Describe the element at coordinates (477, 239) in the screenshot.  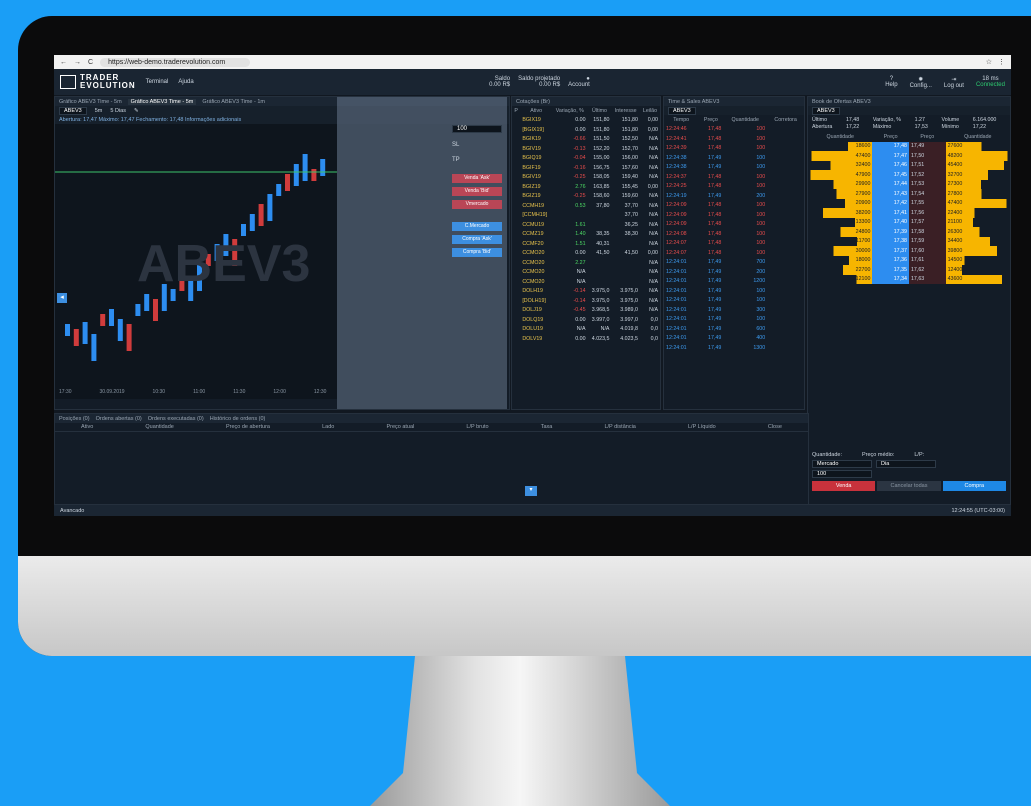
I see `buy-ask-button: Compra 'Ask'` at that location.